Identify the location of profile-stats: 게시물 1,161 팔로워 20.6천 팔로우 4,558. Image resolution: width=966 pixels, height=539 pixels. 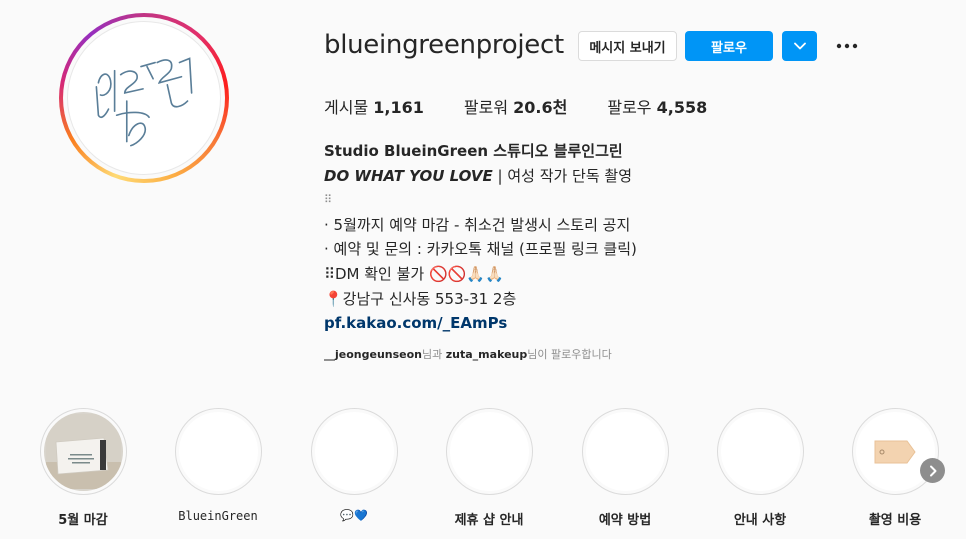
(535, 106).